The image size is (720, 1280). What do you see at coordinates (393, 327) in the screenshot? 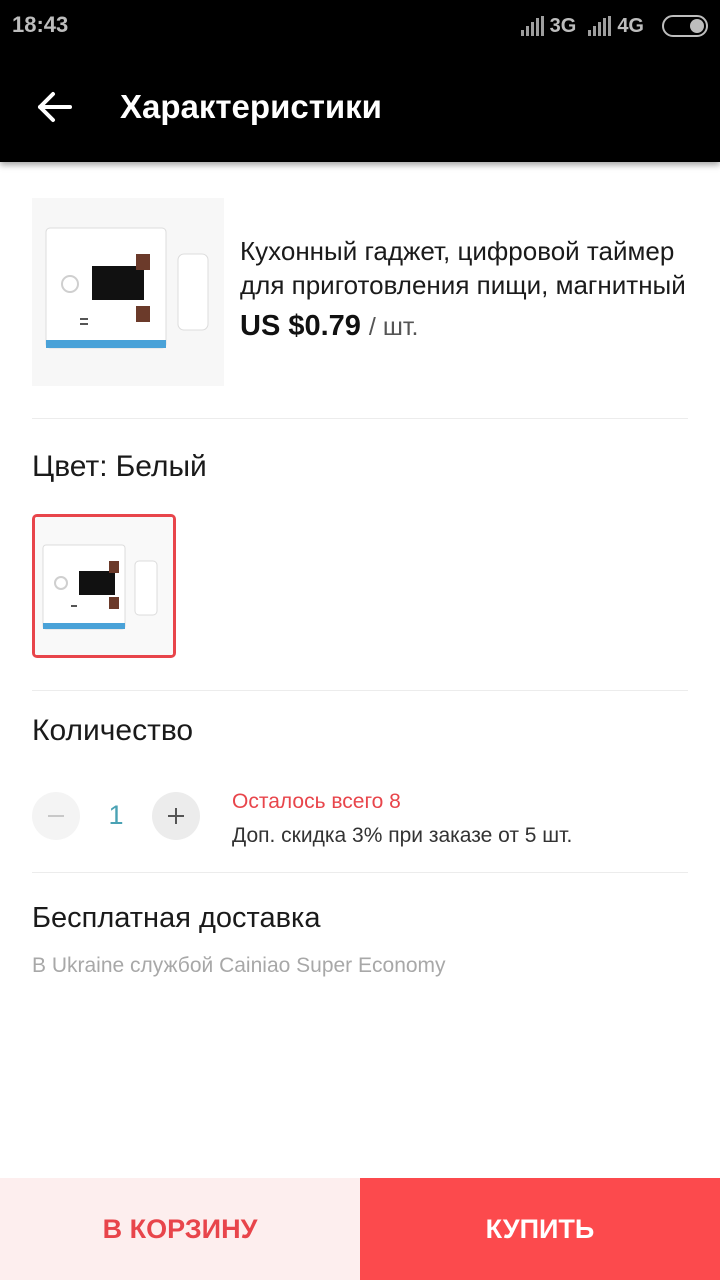
I see `price-unit: / шт.` at bounding box center [393, 327].